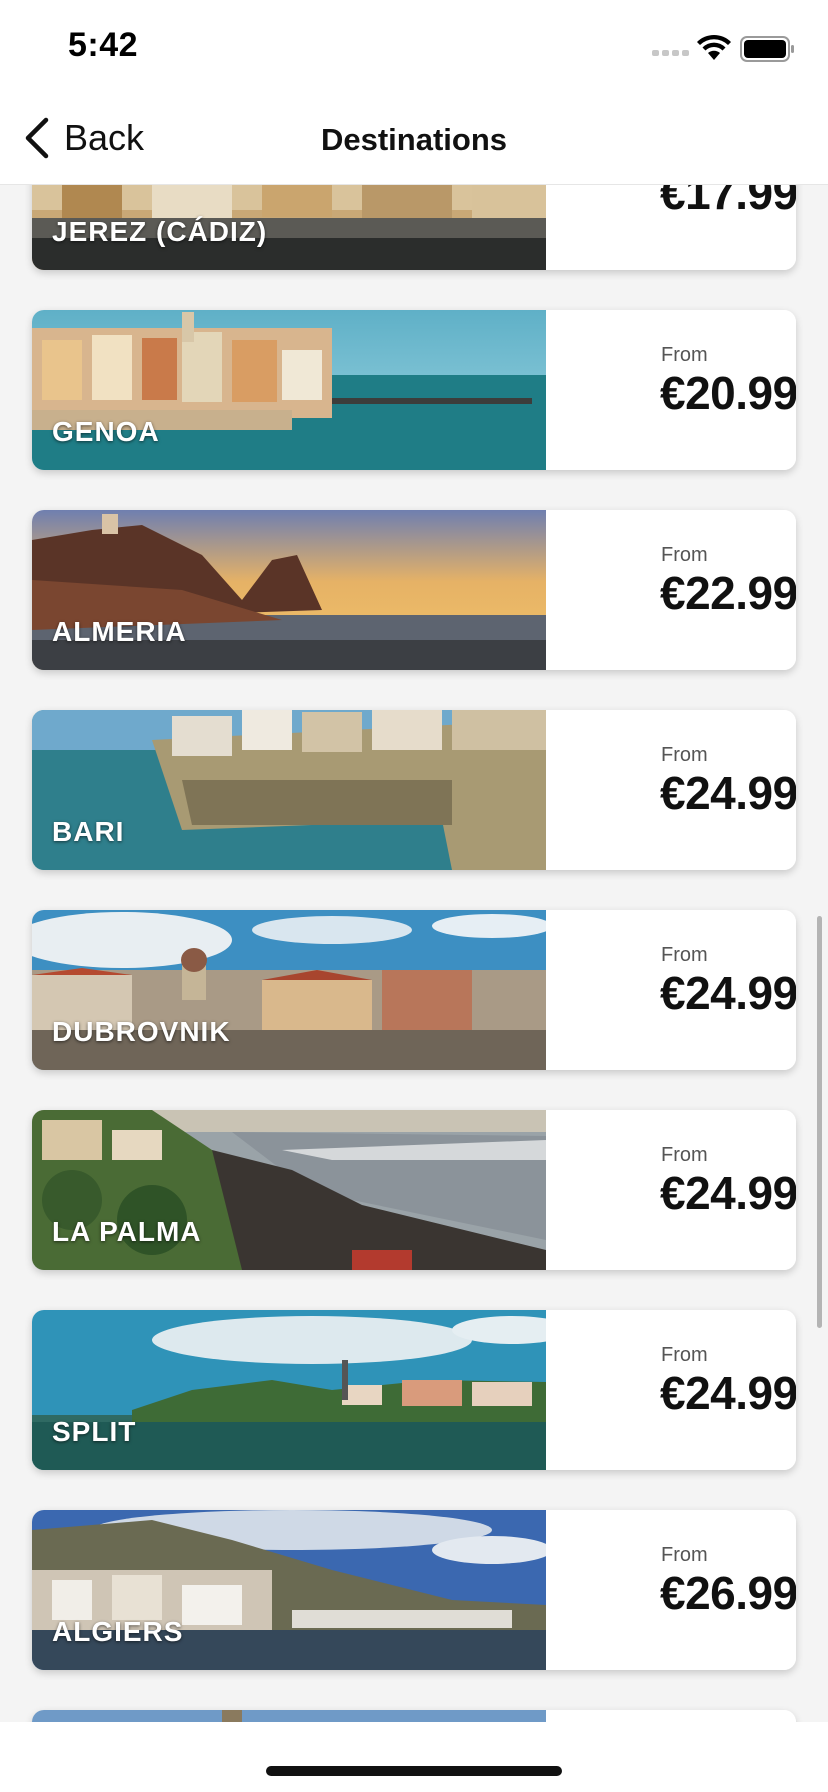  What do you see at coordinates (289, 1390) in the screenshot?
I see `destination-photo: SPLIT` at bounding box center [289, 1390].